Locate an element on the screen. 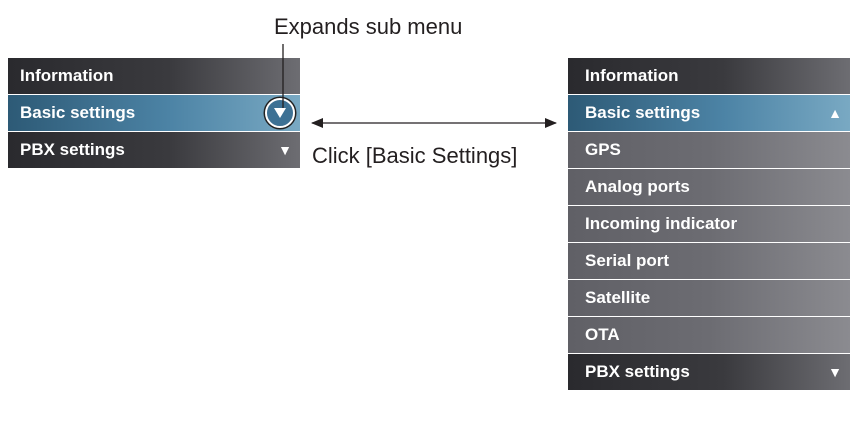  callout-overlay is located at coordinates (419, 86).